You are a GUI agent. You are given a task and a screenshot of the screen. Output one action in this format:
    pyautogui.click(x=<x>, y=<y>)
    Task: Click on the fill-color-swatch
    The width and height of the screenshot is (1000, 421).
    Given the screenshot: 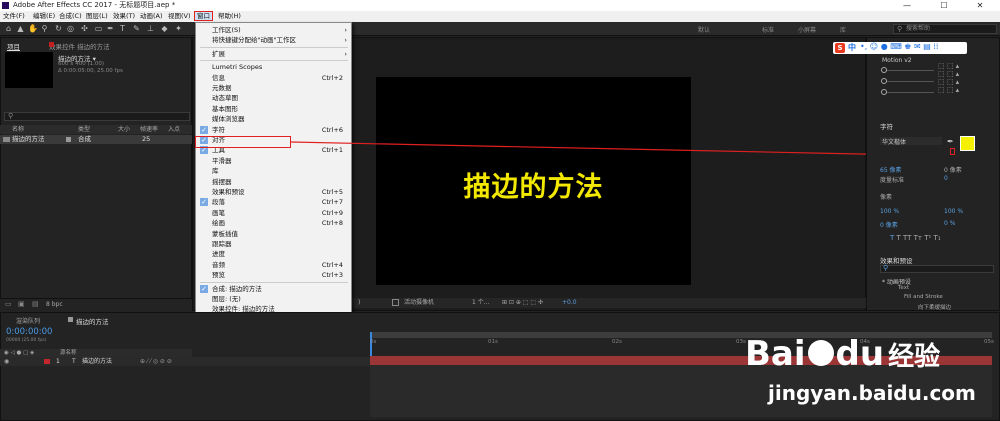 What is the action you would take?
    pyautogui.click(x=967, y=143)
    